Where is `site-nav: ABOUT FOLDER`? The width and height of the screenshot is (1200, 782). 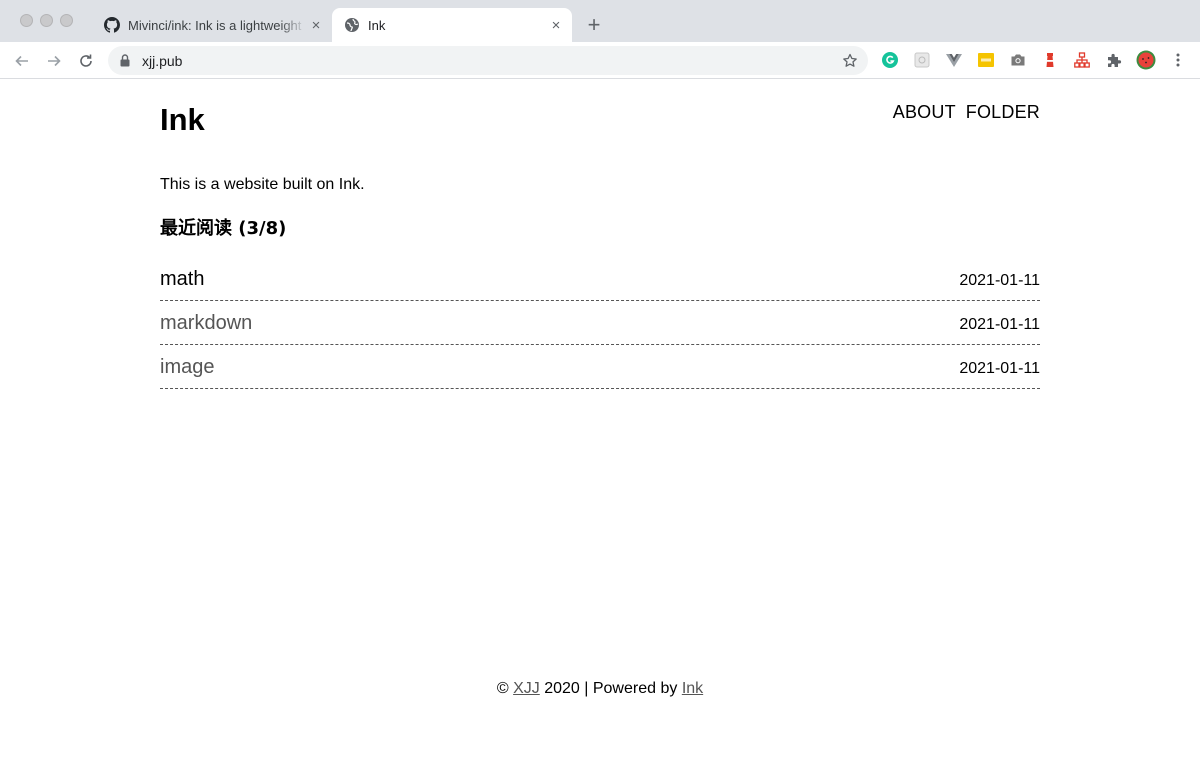 site-nav: ABOUT FOLDER is located at coordinates (966, 112).